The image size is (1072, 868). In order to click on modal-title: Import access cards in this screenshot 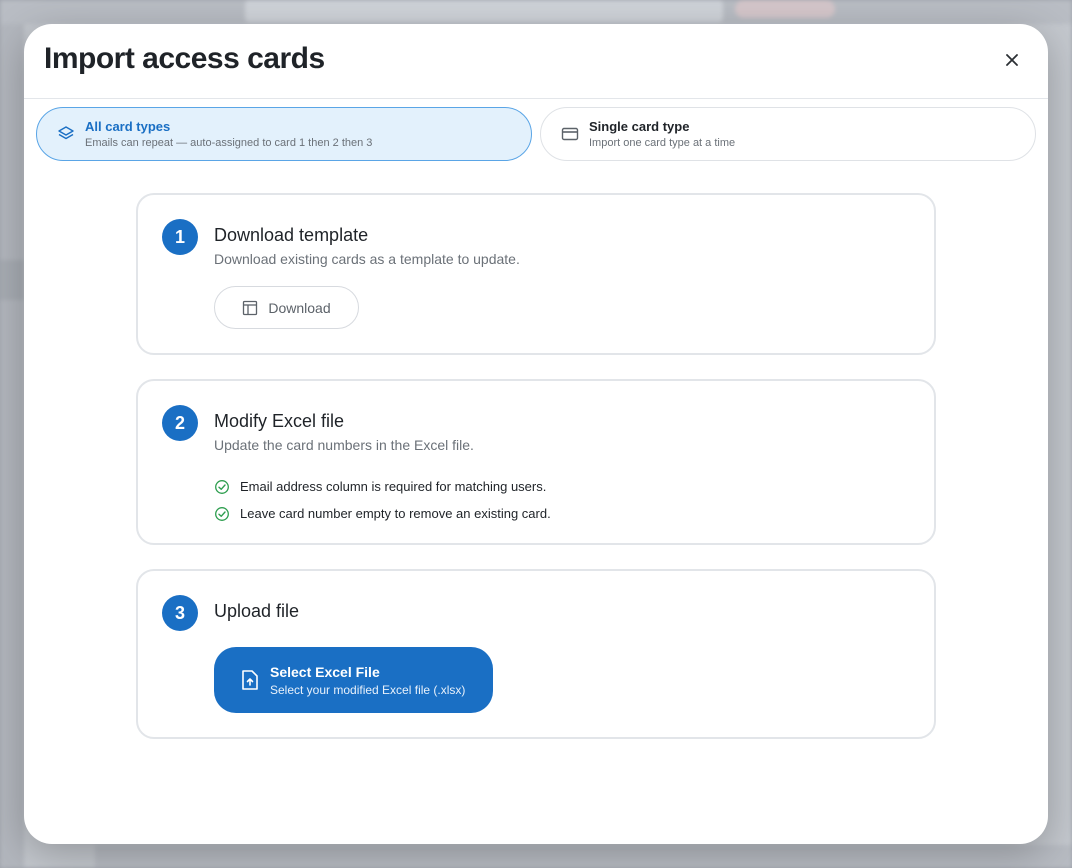, I will do `click(184, 58)`.